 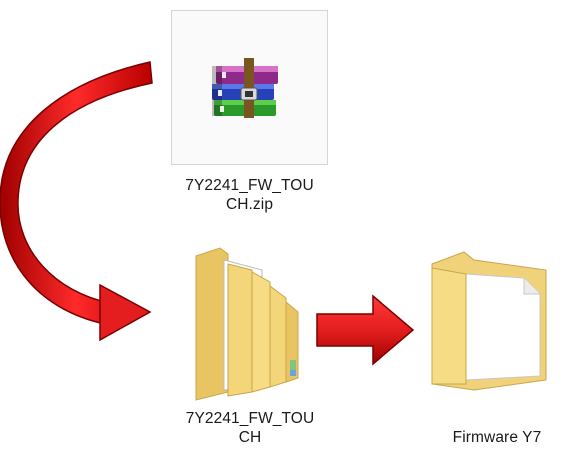 I want to click on extracted-folder-name-line2: CH, so click(x=250, y=437).